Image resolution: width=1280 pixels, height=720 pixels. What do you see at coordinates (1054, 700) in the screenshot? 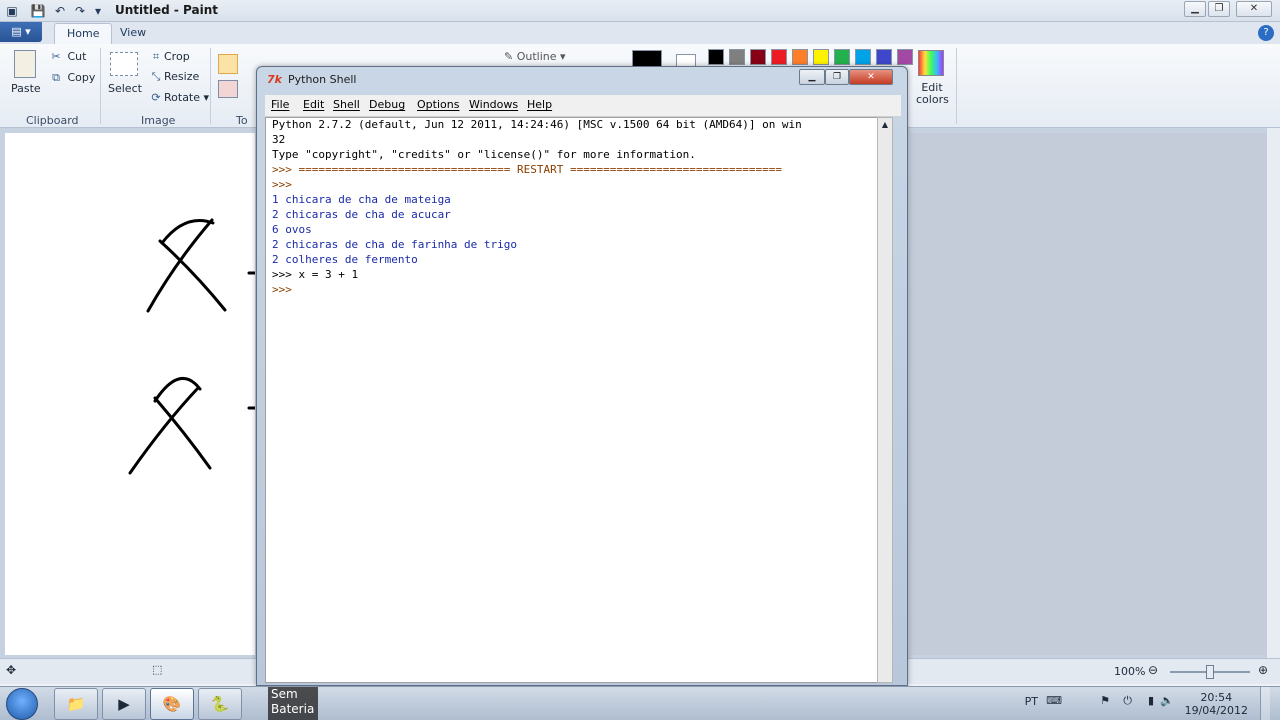
I see `keyboard-icon: ⌨` at bounding box center [1054, 700].